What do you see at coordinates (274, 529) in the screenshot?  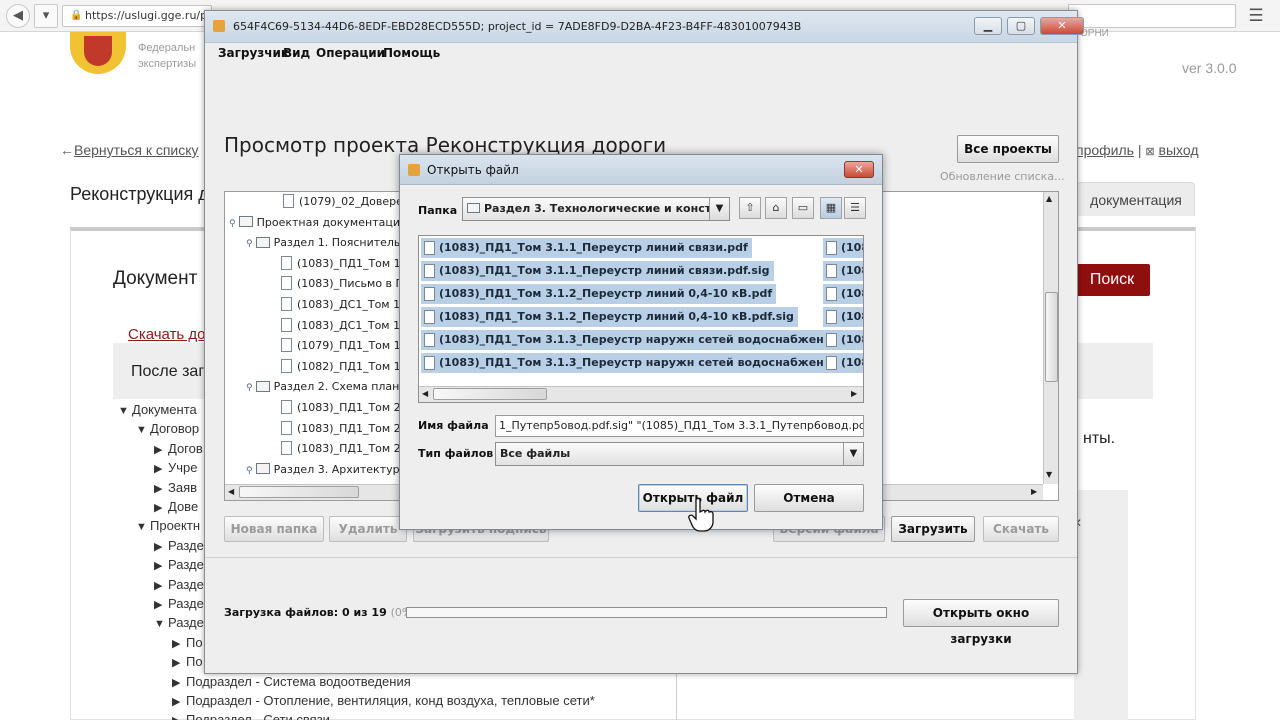 I see `new-folder-button: Новая папка` at bounding box center [274, 529].